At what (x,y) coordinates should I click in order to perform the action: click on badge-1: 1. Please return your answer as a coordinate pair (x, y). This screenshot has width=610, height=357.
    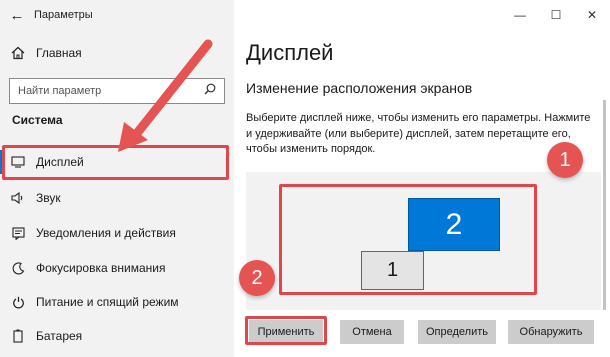
    Looking at the image, I should click on (565, 160).